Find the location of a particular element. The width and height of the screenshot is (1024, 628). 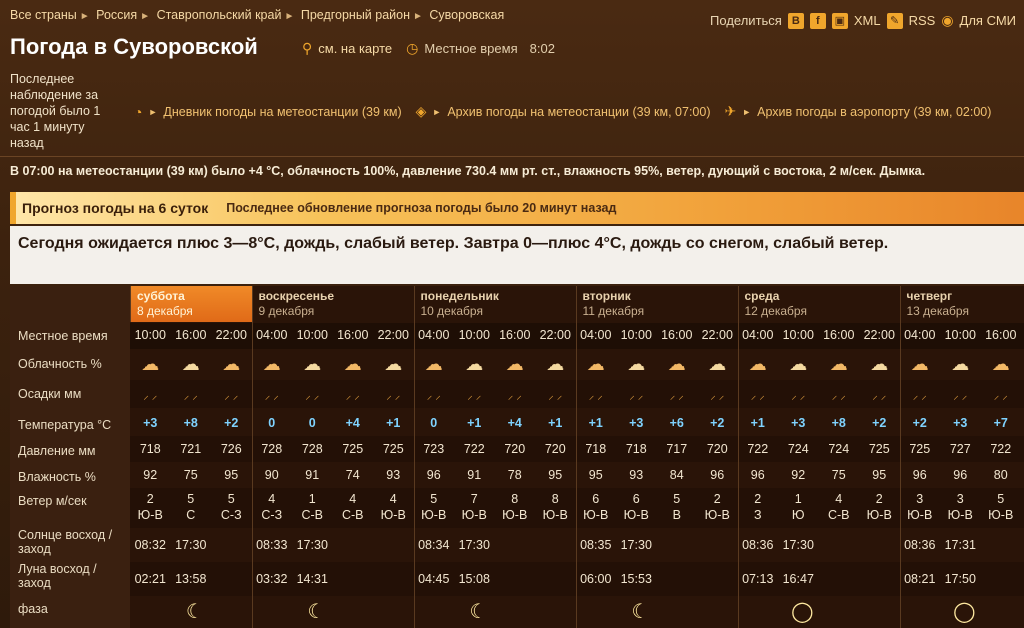

pressure-cell: 720 is located at coordinates (555, 449).